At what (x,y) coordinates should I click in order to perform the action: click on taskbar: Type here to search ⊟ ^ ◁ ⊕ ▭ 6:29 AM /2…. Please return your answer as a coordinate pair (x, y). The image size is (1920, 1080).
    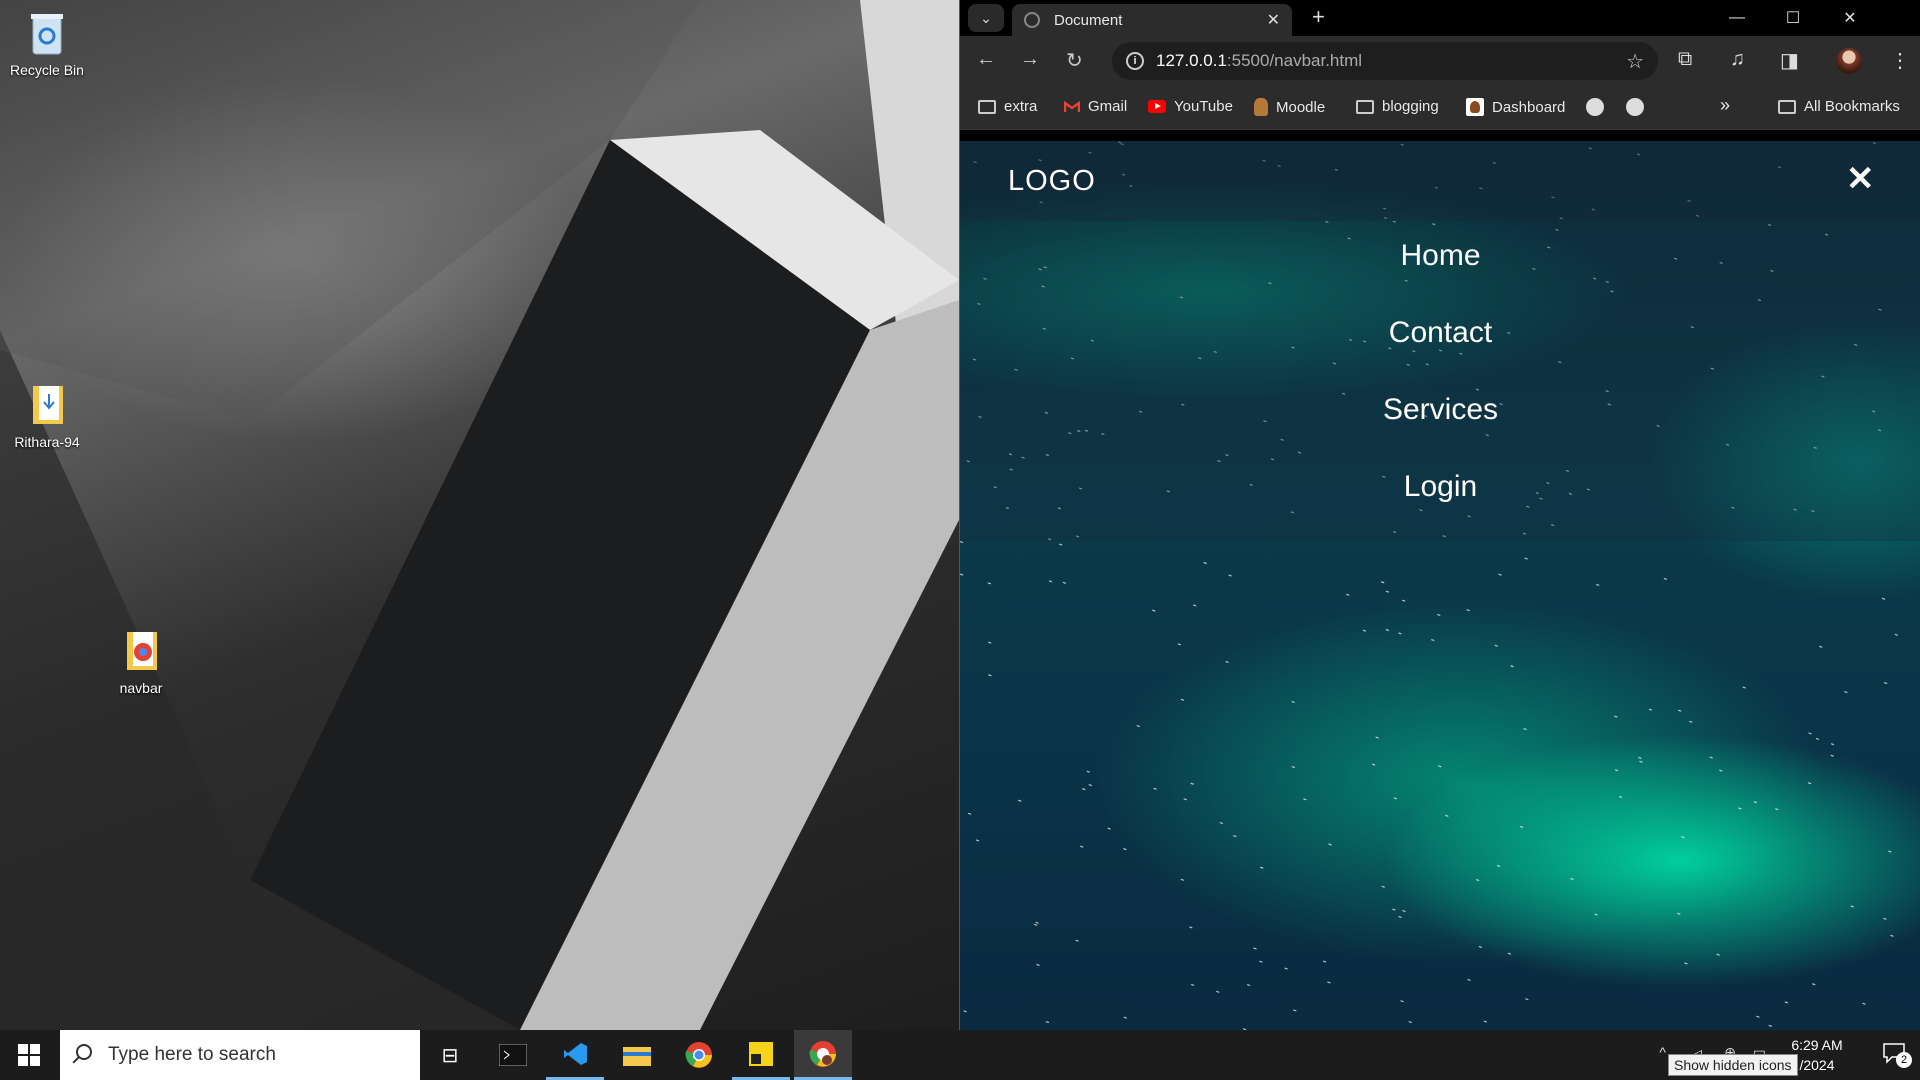
    Looking at the image, I should click on (960, 1055).